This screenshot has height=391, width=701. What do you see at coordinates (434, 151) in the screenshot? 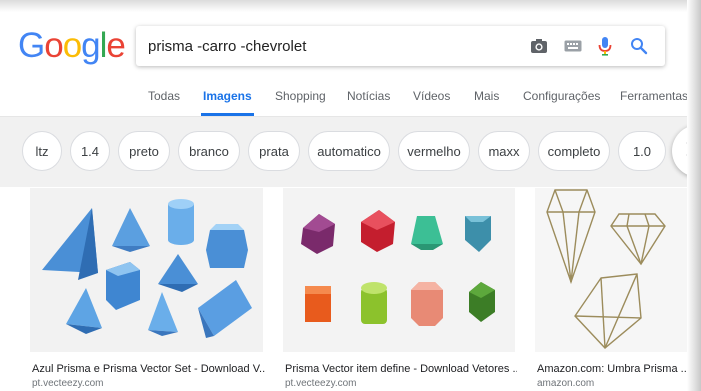
I see `chip-vermelho: vermelho` at bounding box center [434, 151].